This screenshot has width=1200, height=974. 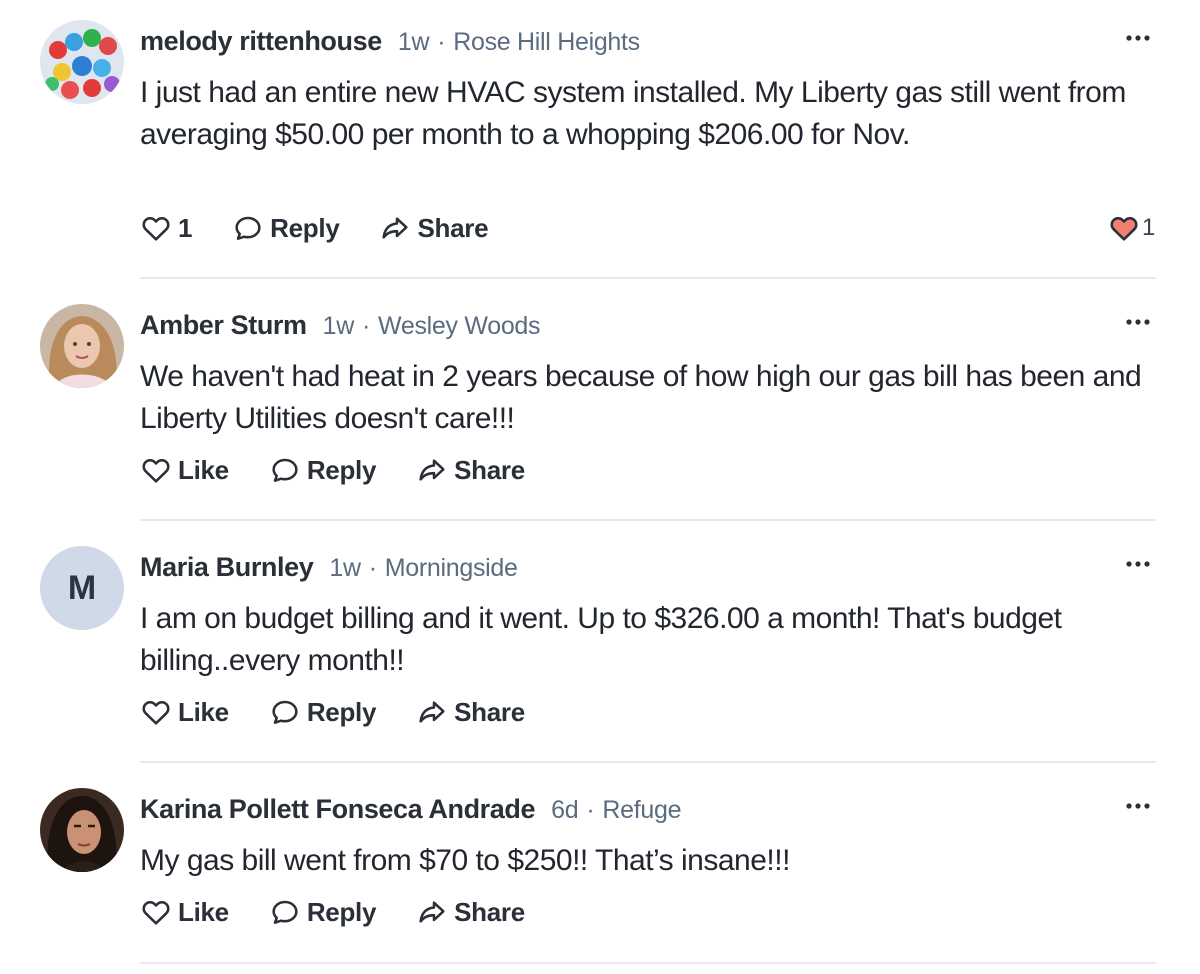 I want to click on like-button: 1, so click(x=166, y=228).